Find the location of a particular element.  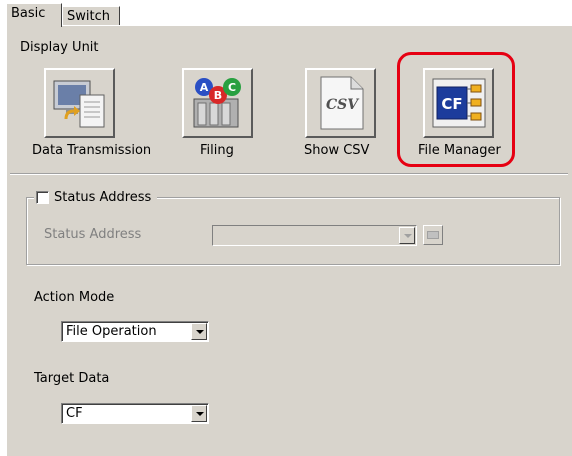

data-transmission-icon is located at coordinates (79, 104).